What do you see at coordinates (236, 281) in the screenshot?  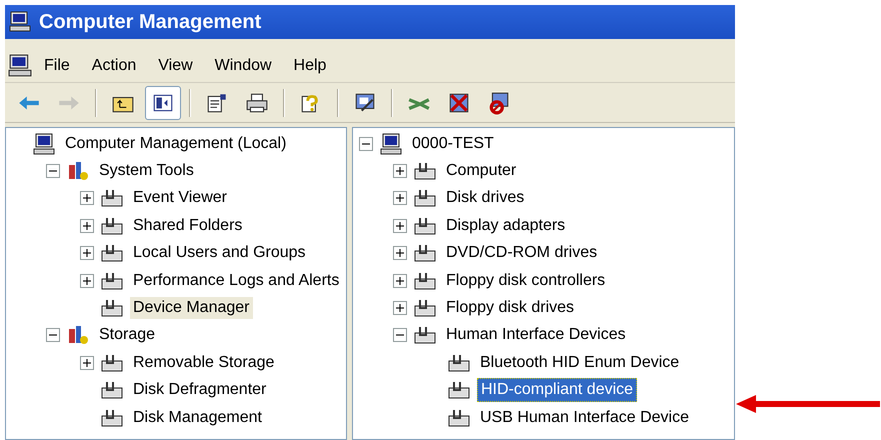 I see `tree-item: Performance Logs and Alerts` at bounding box center [236, 281].